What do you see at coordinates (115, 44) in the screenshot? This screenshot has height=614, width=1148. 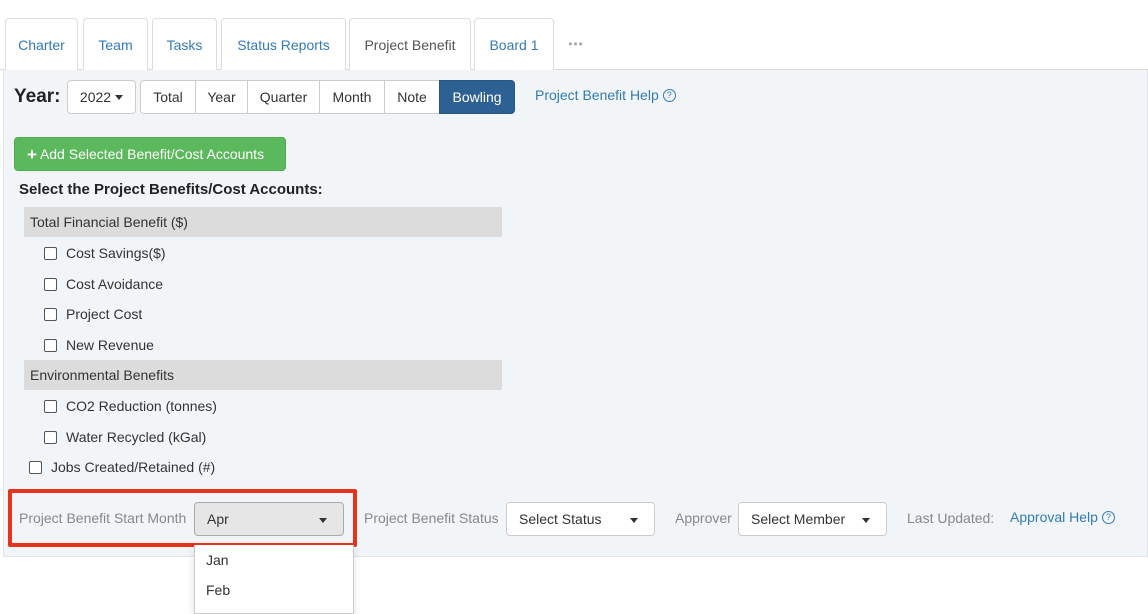 I see `tab-team: Team` at bounding box center [115, 44].